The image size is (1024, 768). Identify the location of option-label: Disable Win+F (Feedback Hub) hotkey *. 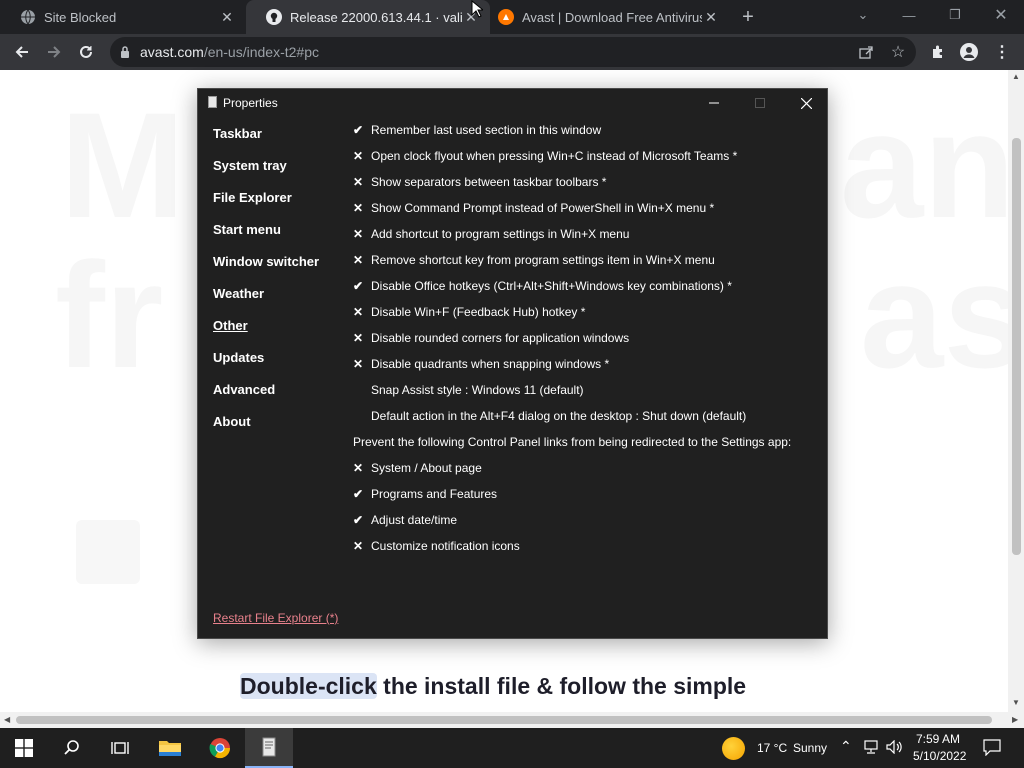
(478, 312).